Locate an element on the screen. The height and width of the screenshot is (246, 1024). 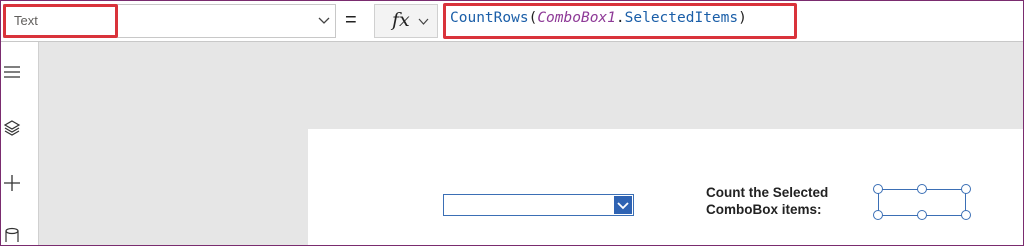
plus-icon is located at coordinates (13, 183).